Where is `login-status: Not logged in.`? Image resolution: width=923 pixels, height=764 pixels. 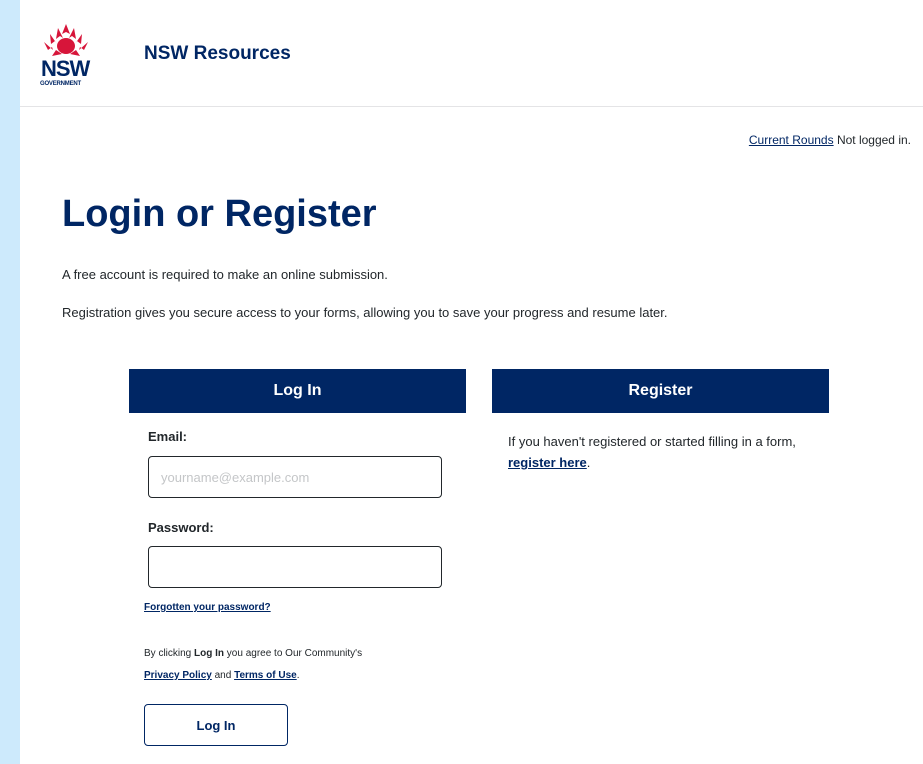
login-status: Not logged in. is located at coordinates (873, 140).